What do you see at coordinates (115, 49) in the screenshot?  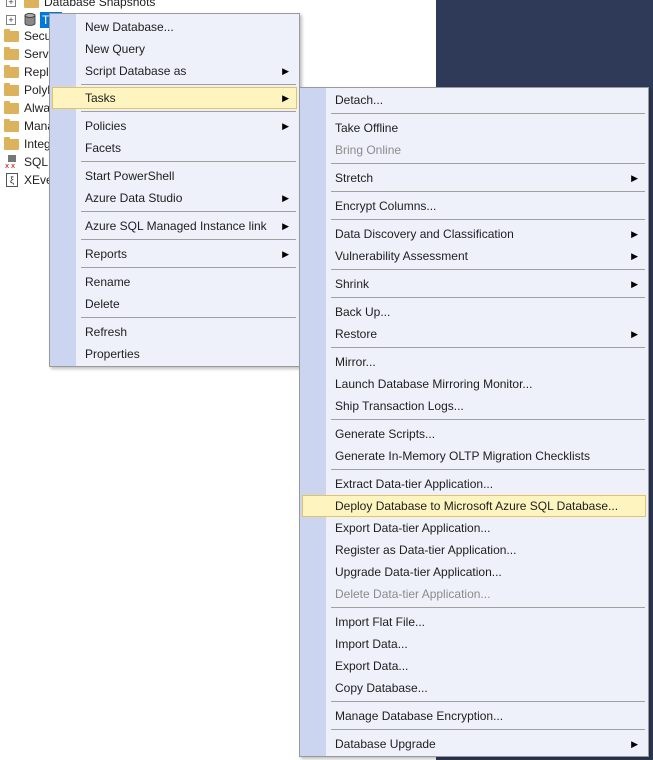 I see `menu-item-label: New Query` at bounding box center [115, 49].